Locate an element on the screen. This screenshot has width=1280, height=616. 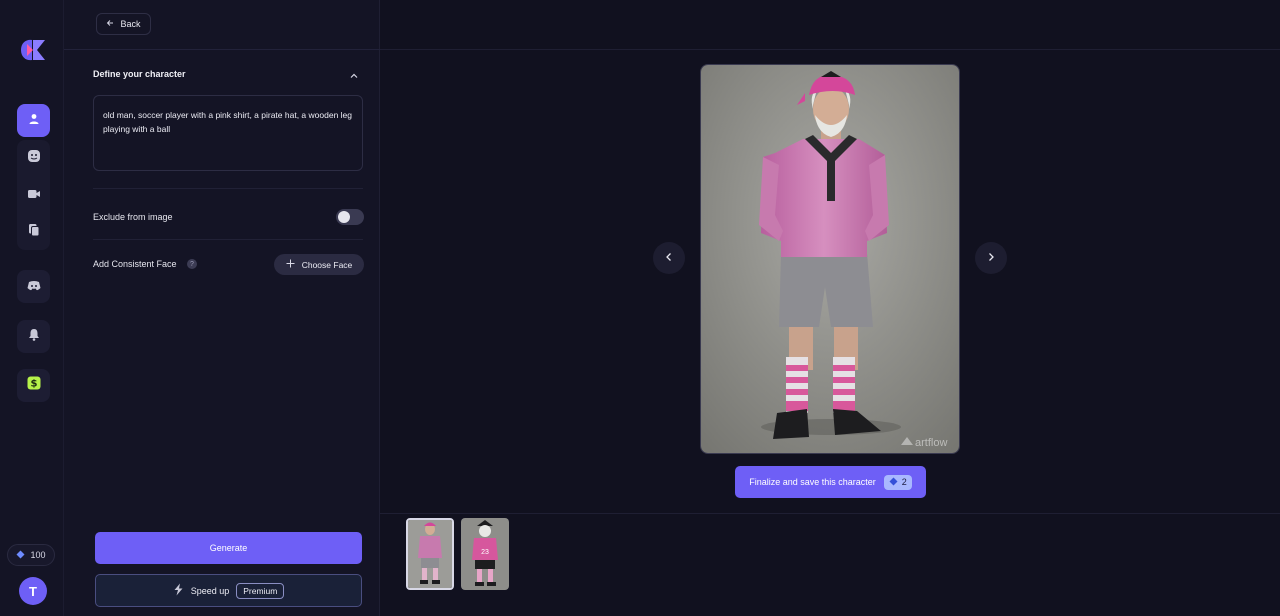
lightning-icon is located at coordinates (178, 590).